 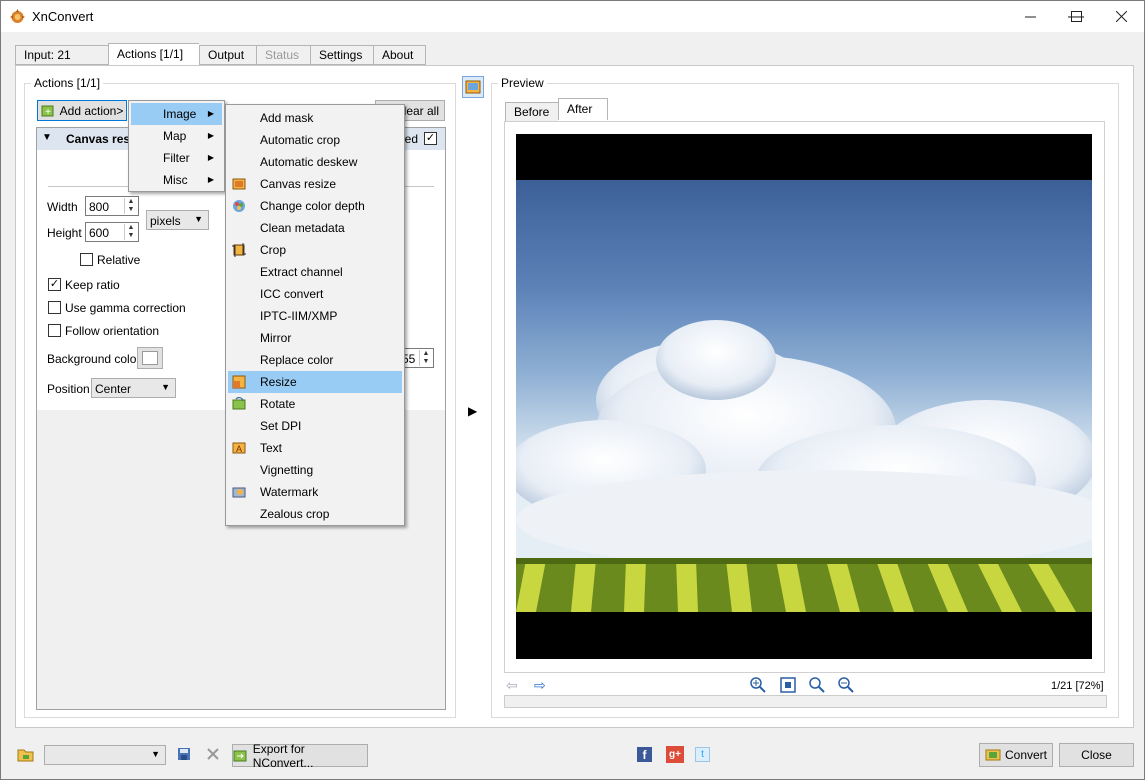 I want to click on tab-before: Before, so click(x=531, y=112).